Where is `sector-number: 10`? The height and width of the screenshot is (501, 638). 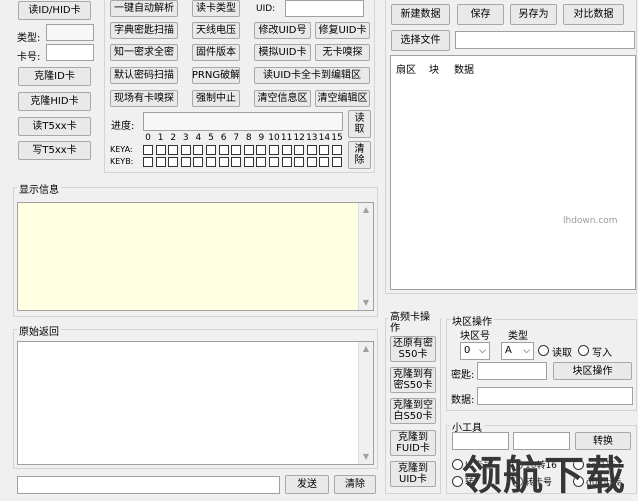
sector-number: 10 is located at coordinates (274, 138).